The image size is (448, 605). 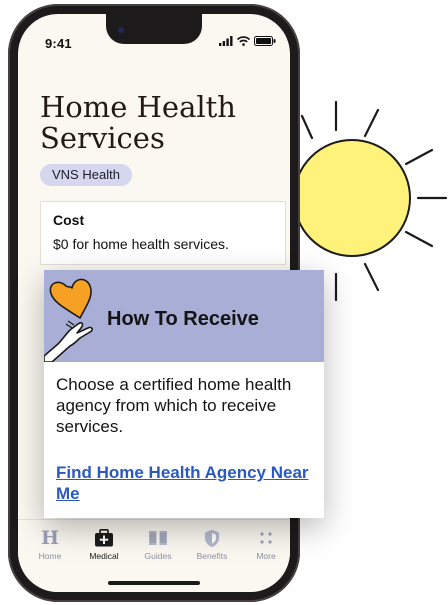 What do you see at coordinates (69, 220) in the screenshot?
I see `cost-heading: Cost` at bounding box center [69, 220].